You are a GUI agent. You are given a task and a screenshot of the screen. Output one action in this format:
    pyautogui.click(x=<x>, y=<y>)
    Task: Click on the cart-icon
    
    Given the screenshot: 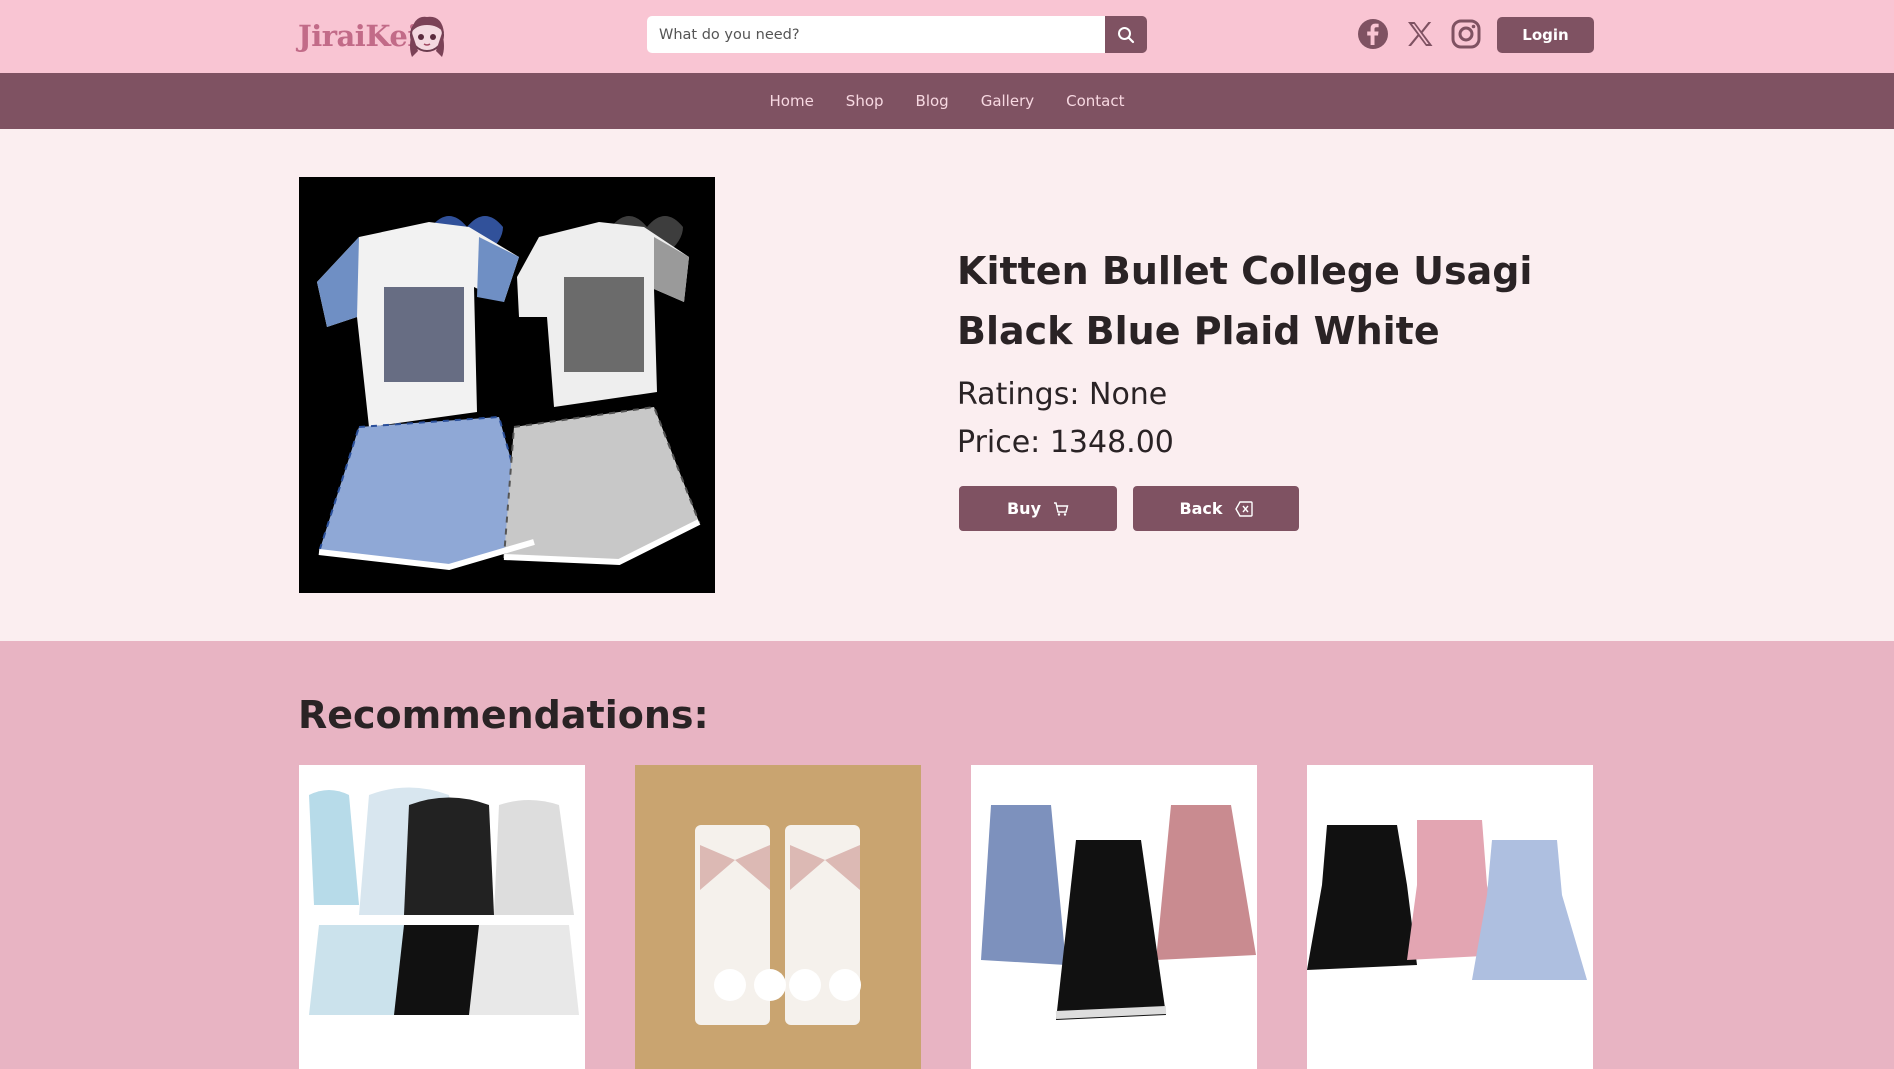 What is the action you would take?
    pyautogui.click(x=1061, y=508)
    